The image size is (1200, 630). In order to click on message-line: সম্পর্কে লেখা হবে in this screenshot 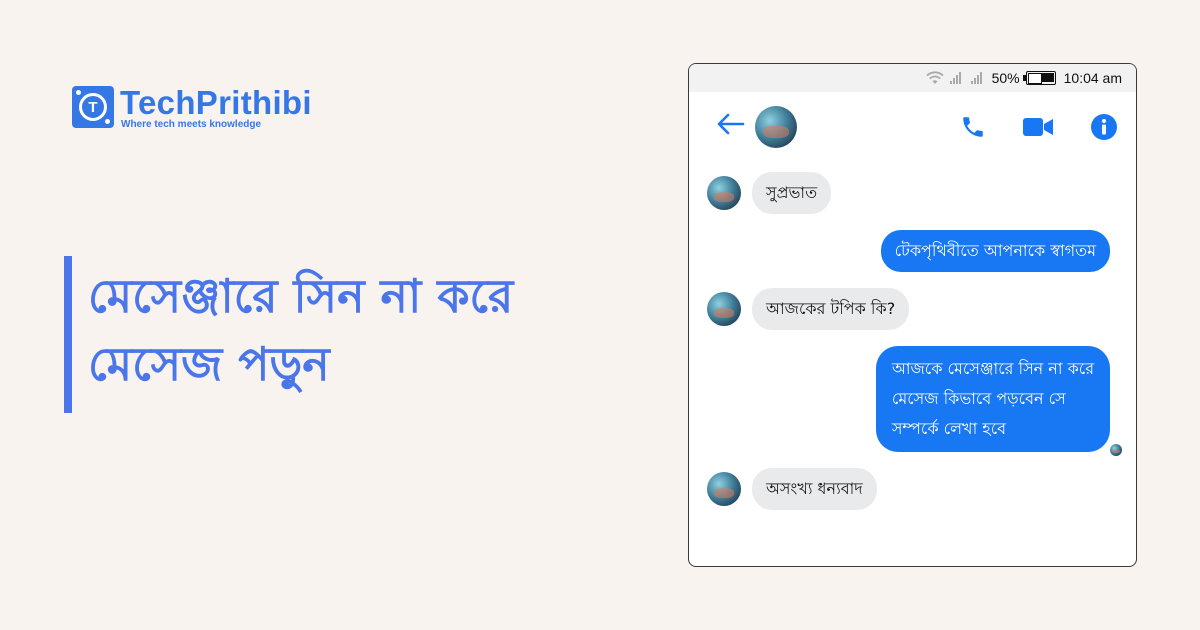, I will do `click(949, 428)`.